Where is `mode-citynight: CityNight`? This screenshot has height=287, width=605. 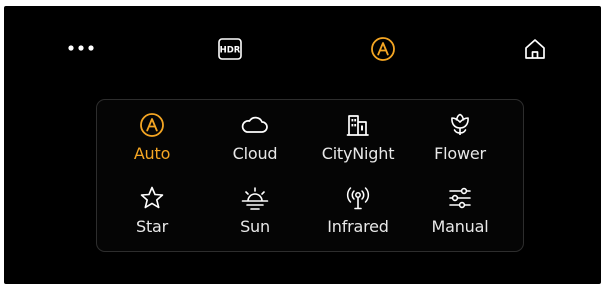
mode-citynight: CityNight is located at coordinates (358, 140).